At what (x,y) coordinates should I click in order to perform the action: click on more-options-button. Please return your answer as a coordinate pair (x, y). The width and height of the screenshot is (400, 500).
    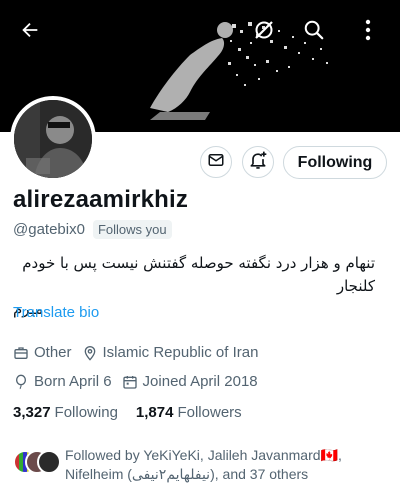
    Looking at the image, I should click on (368, 30).